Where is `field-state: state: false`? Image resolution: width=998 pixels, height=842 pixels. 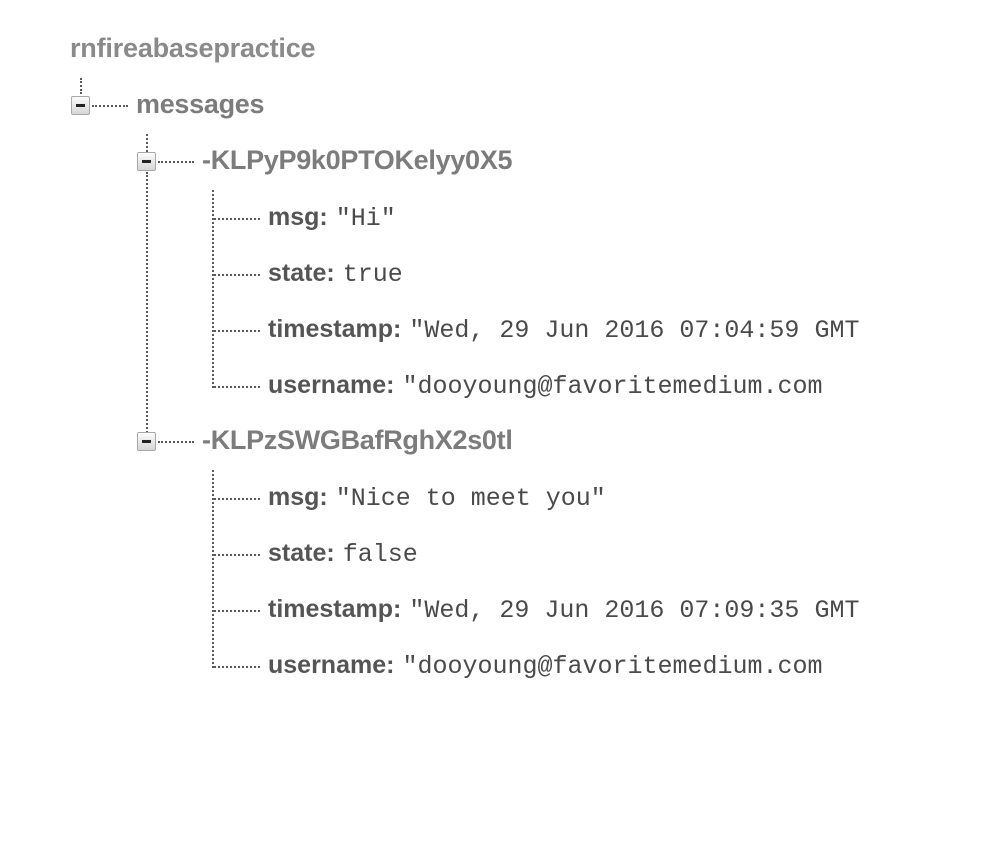 field-state: state: false is located at coordinates (343, 554).